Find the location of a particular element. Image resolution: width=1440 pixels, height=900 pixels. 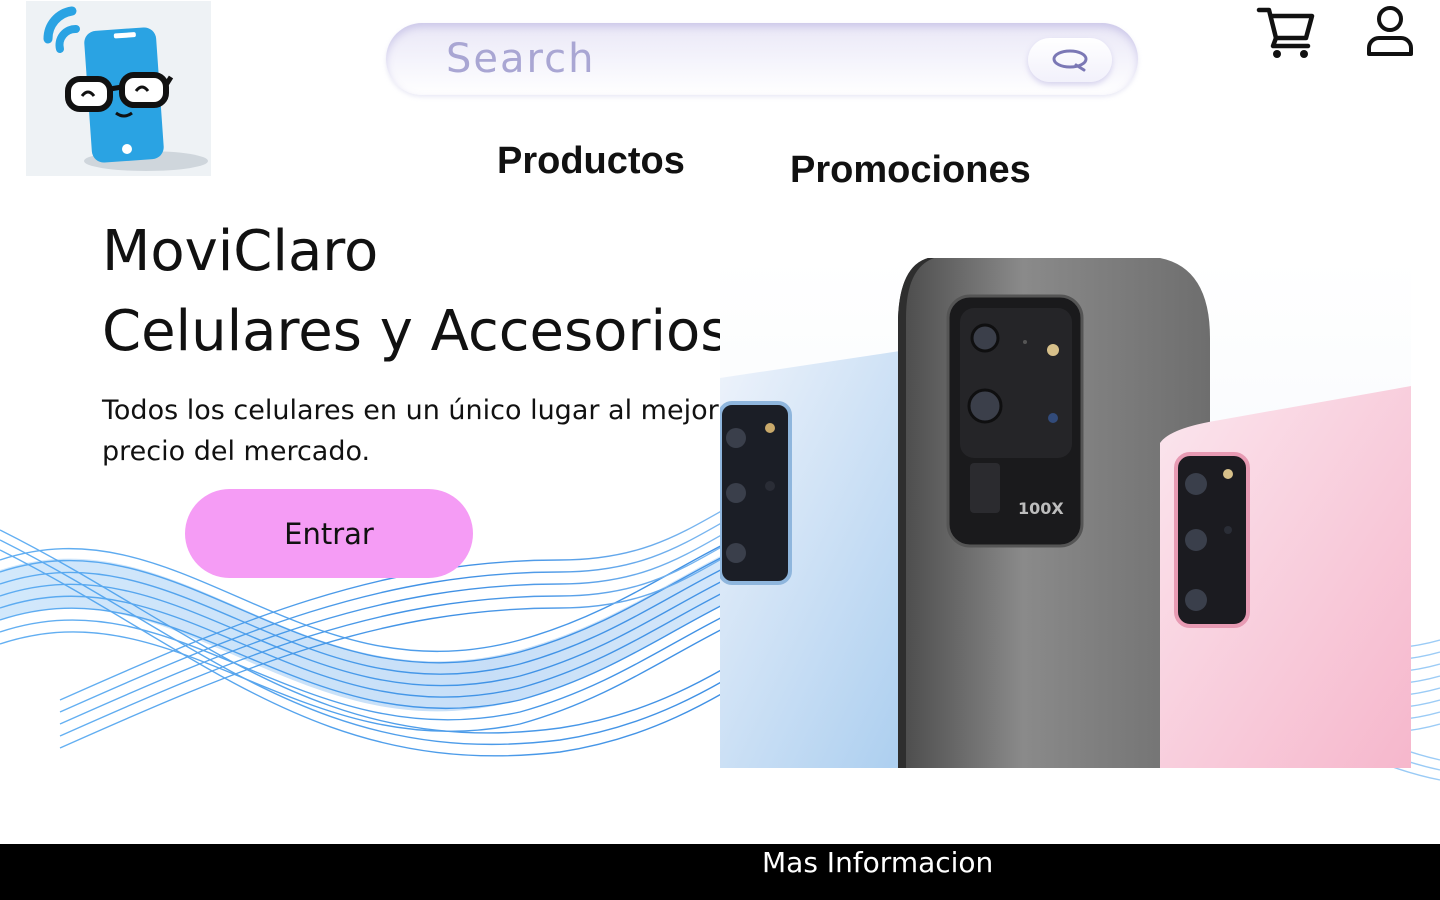

cart-button is located at coordinates (1286, 32).